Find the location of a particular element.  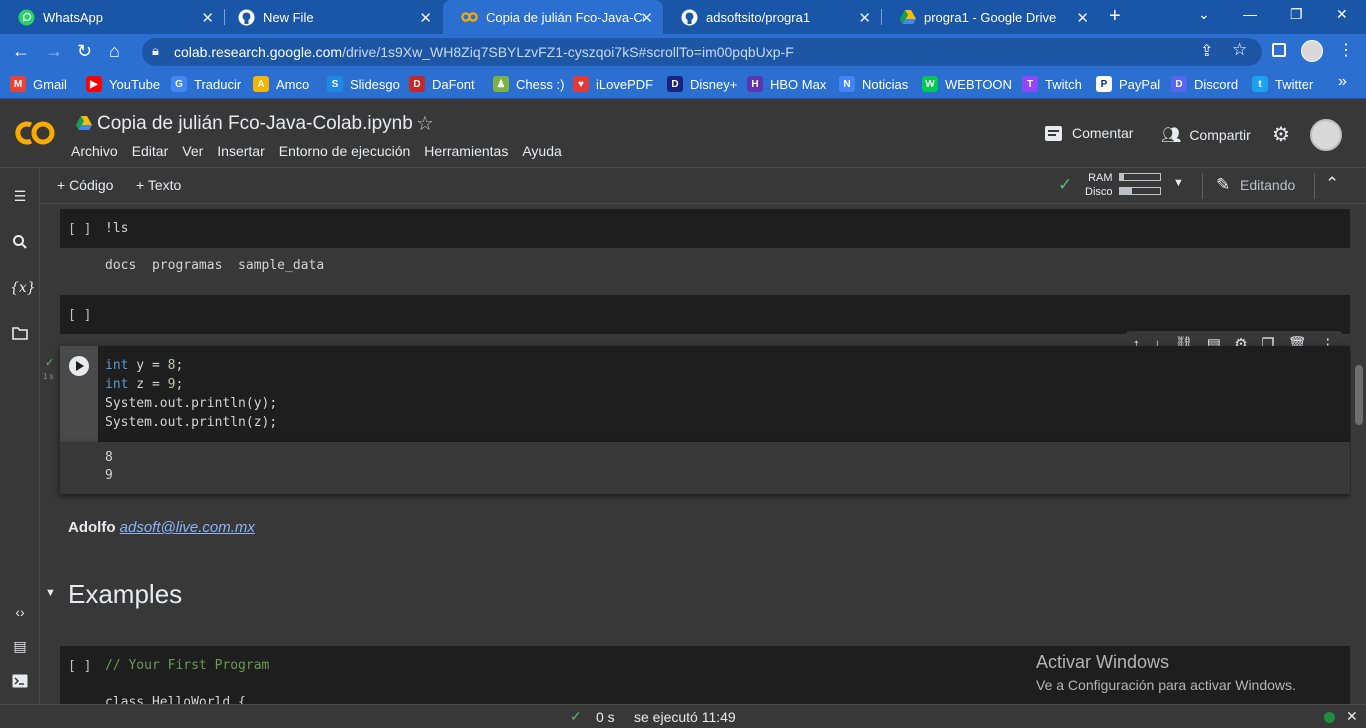

browser-menu-icon: ⋮ is located at coordinates (1346, 50).